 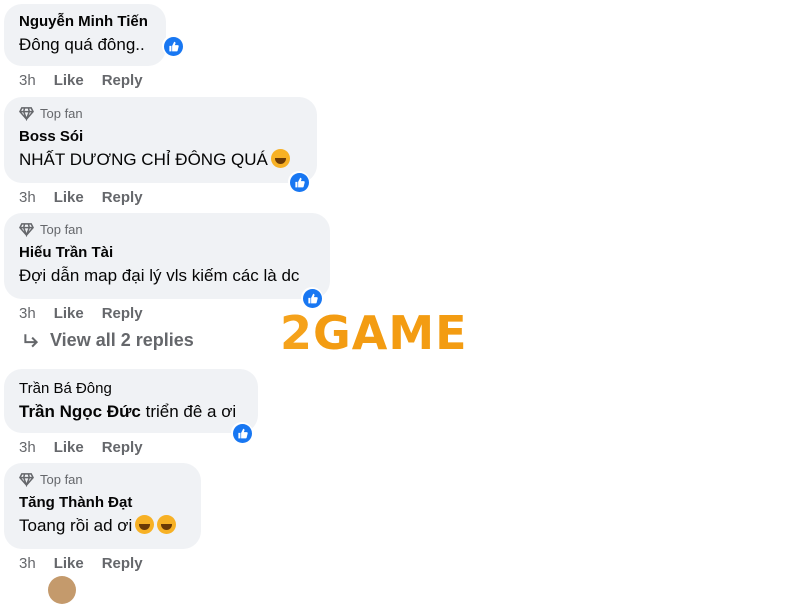 What do you see at coordinates (103, 503) in the screenshot?
I see `comment-author: Tăng Thành Đạt` at bounding box center [103, 503].